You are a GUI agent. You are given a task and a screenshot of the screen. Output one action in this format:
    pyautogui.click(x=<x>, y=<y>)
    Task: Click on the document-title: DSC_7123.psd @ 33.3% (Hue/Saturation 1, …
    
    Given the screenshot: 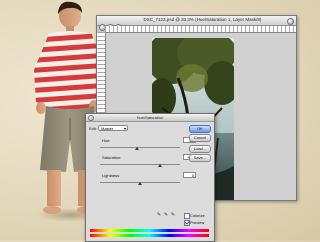 What is the action you would take?
    pyautogui.click(x=202, y=19)
    